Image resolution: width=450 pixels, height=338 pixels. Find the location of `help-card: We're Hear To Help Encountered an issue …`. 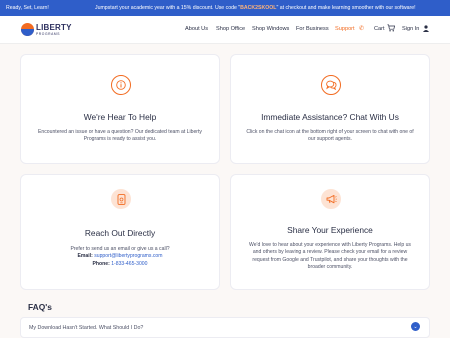

help-card: We're Hear To Help Encountered an issue … is located at coordinates (120, 109).